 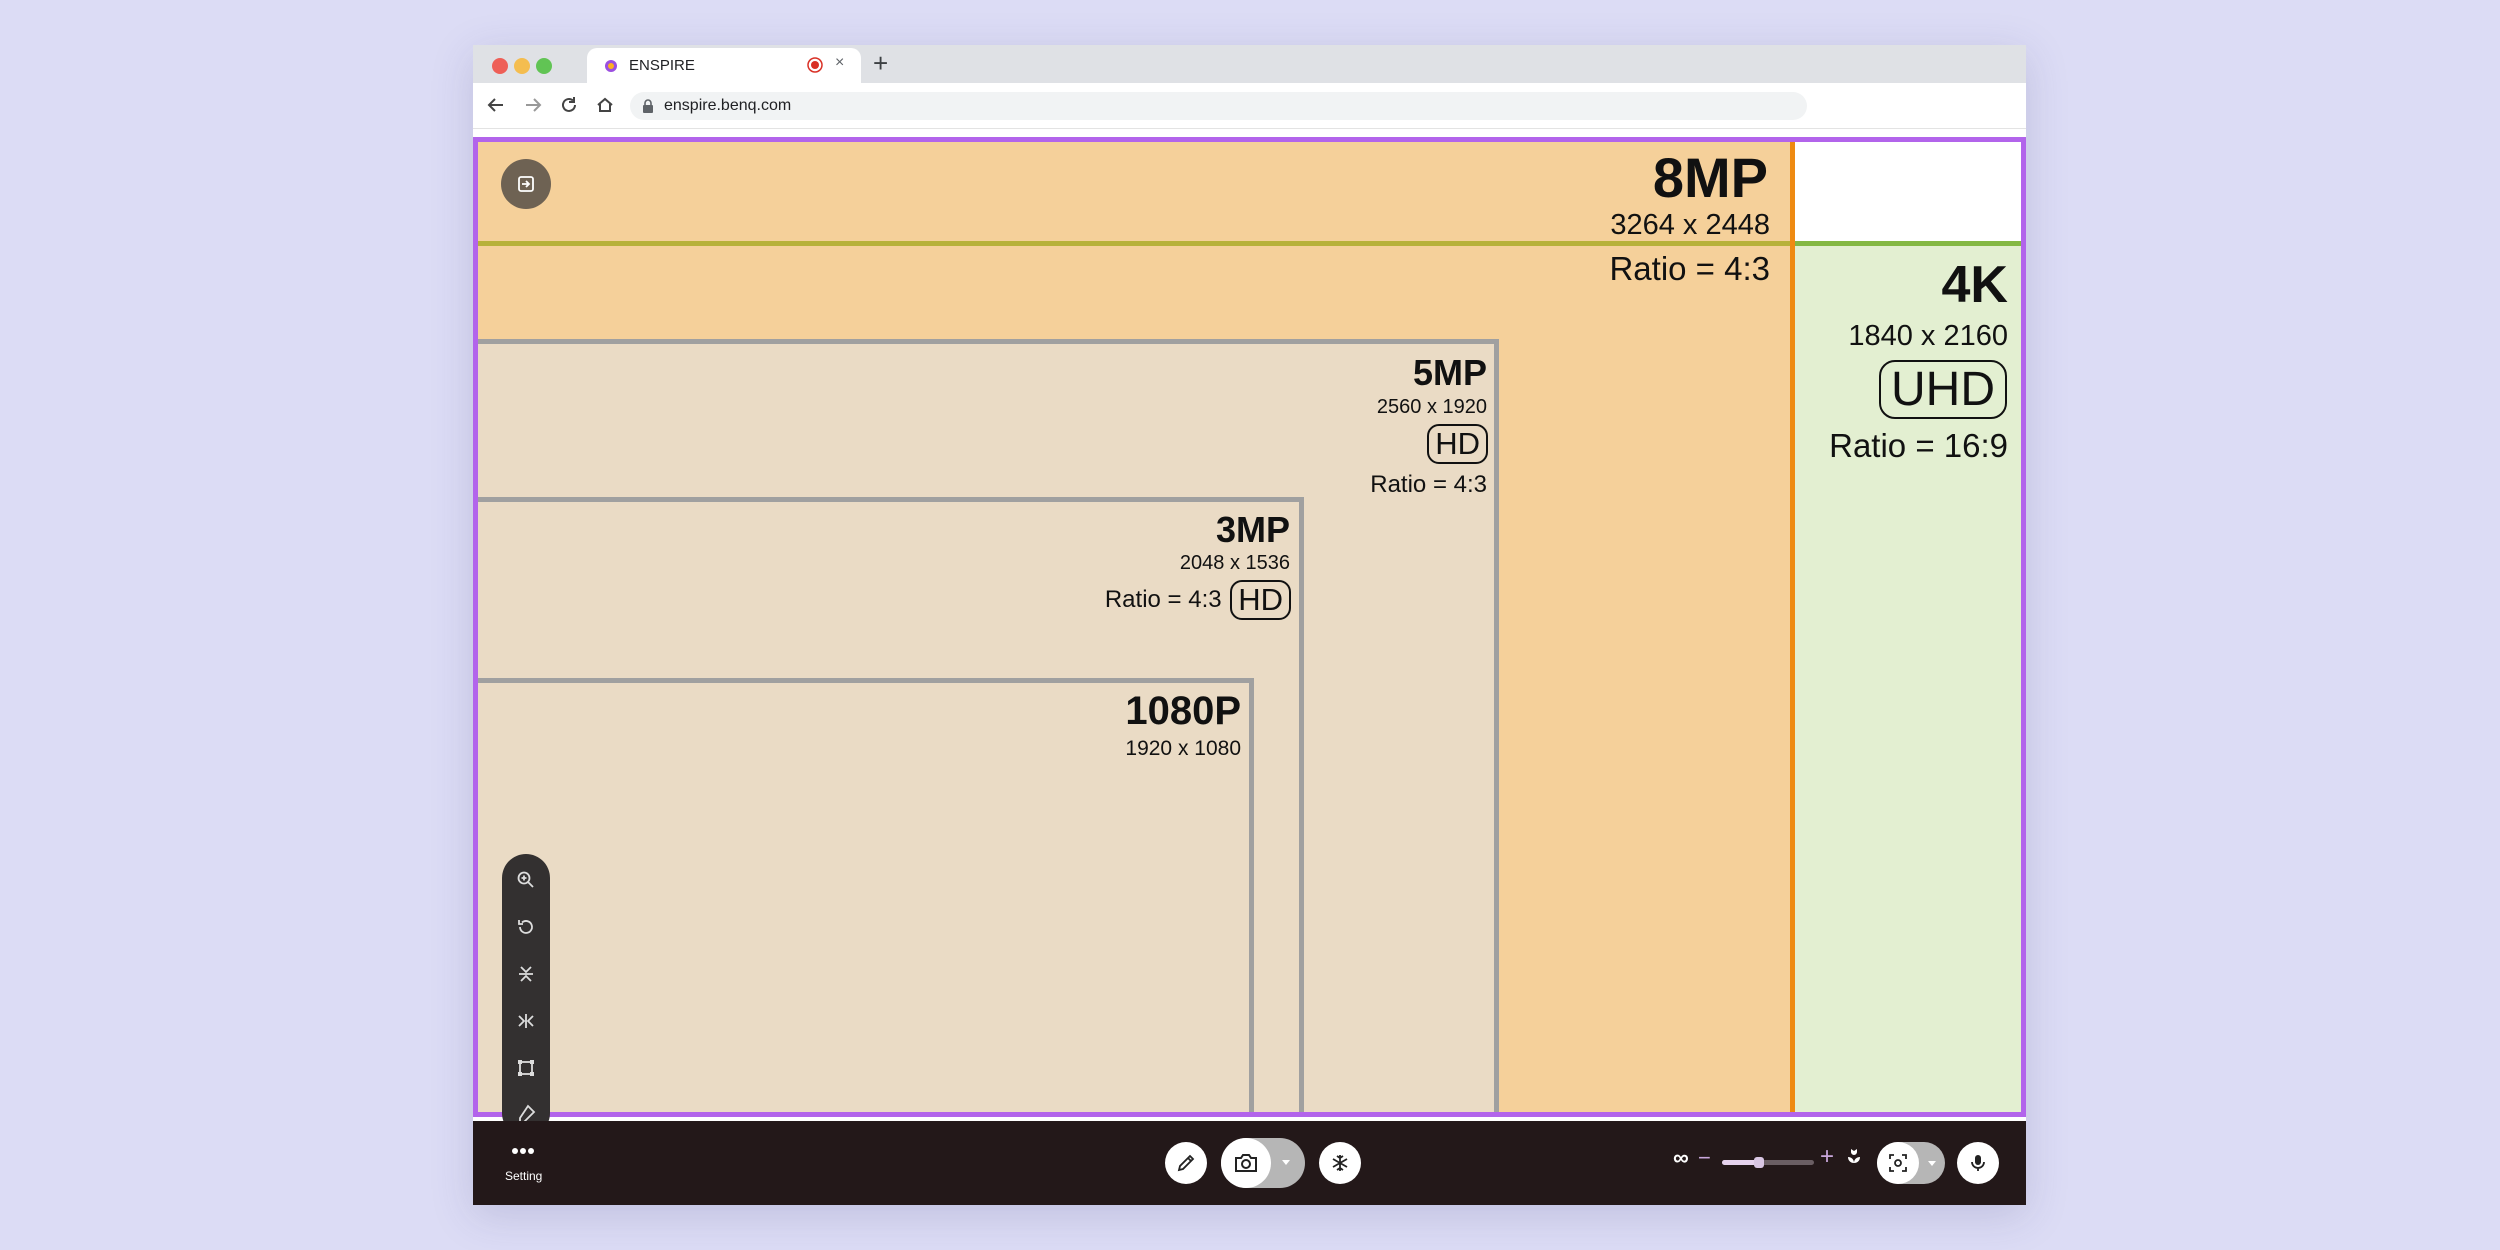 I want to click on label-4k-dims: 1840 x 2160, so click(x=1928, y=336).